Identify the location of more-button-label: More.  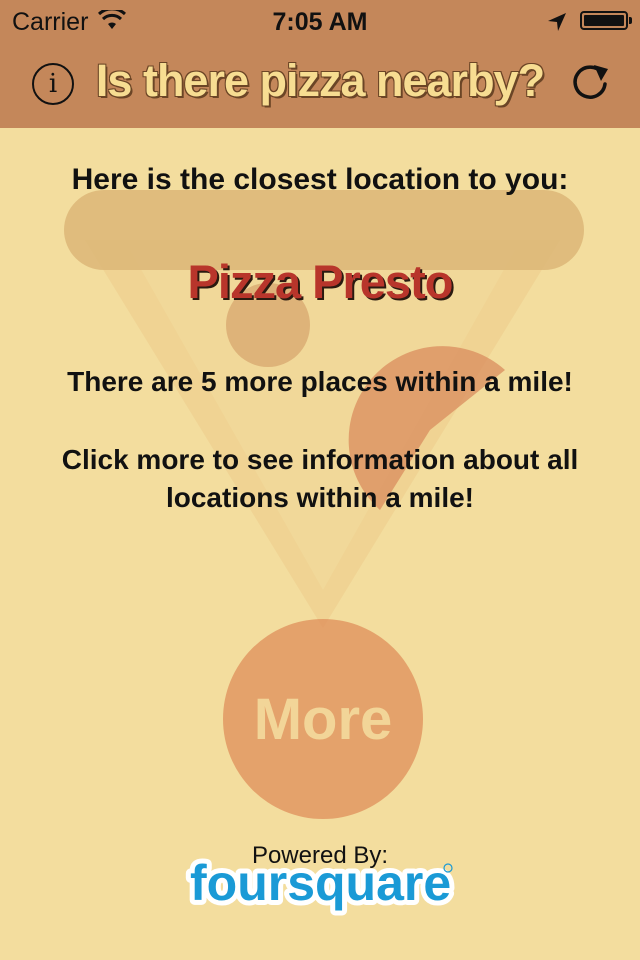
(323, 719).